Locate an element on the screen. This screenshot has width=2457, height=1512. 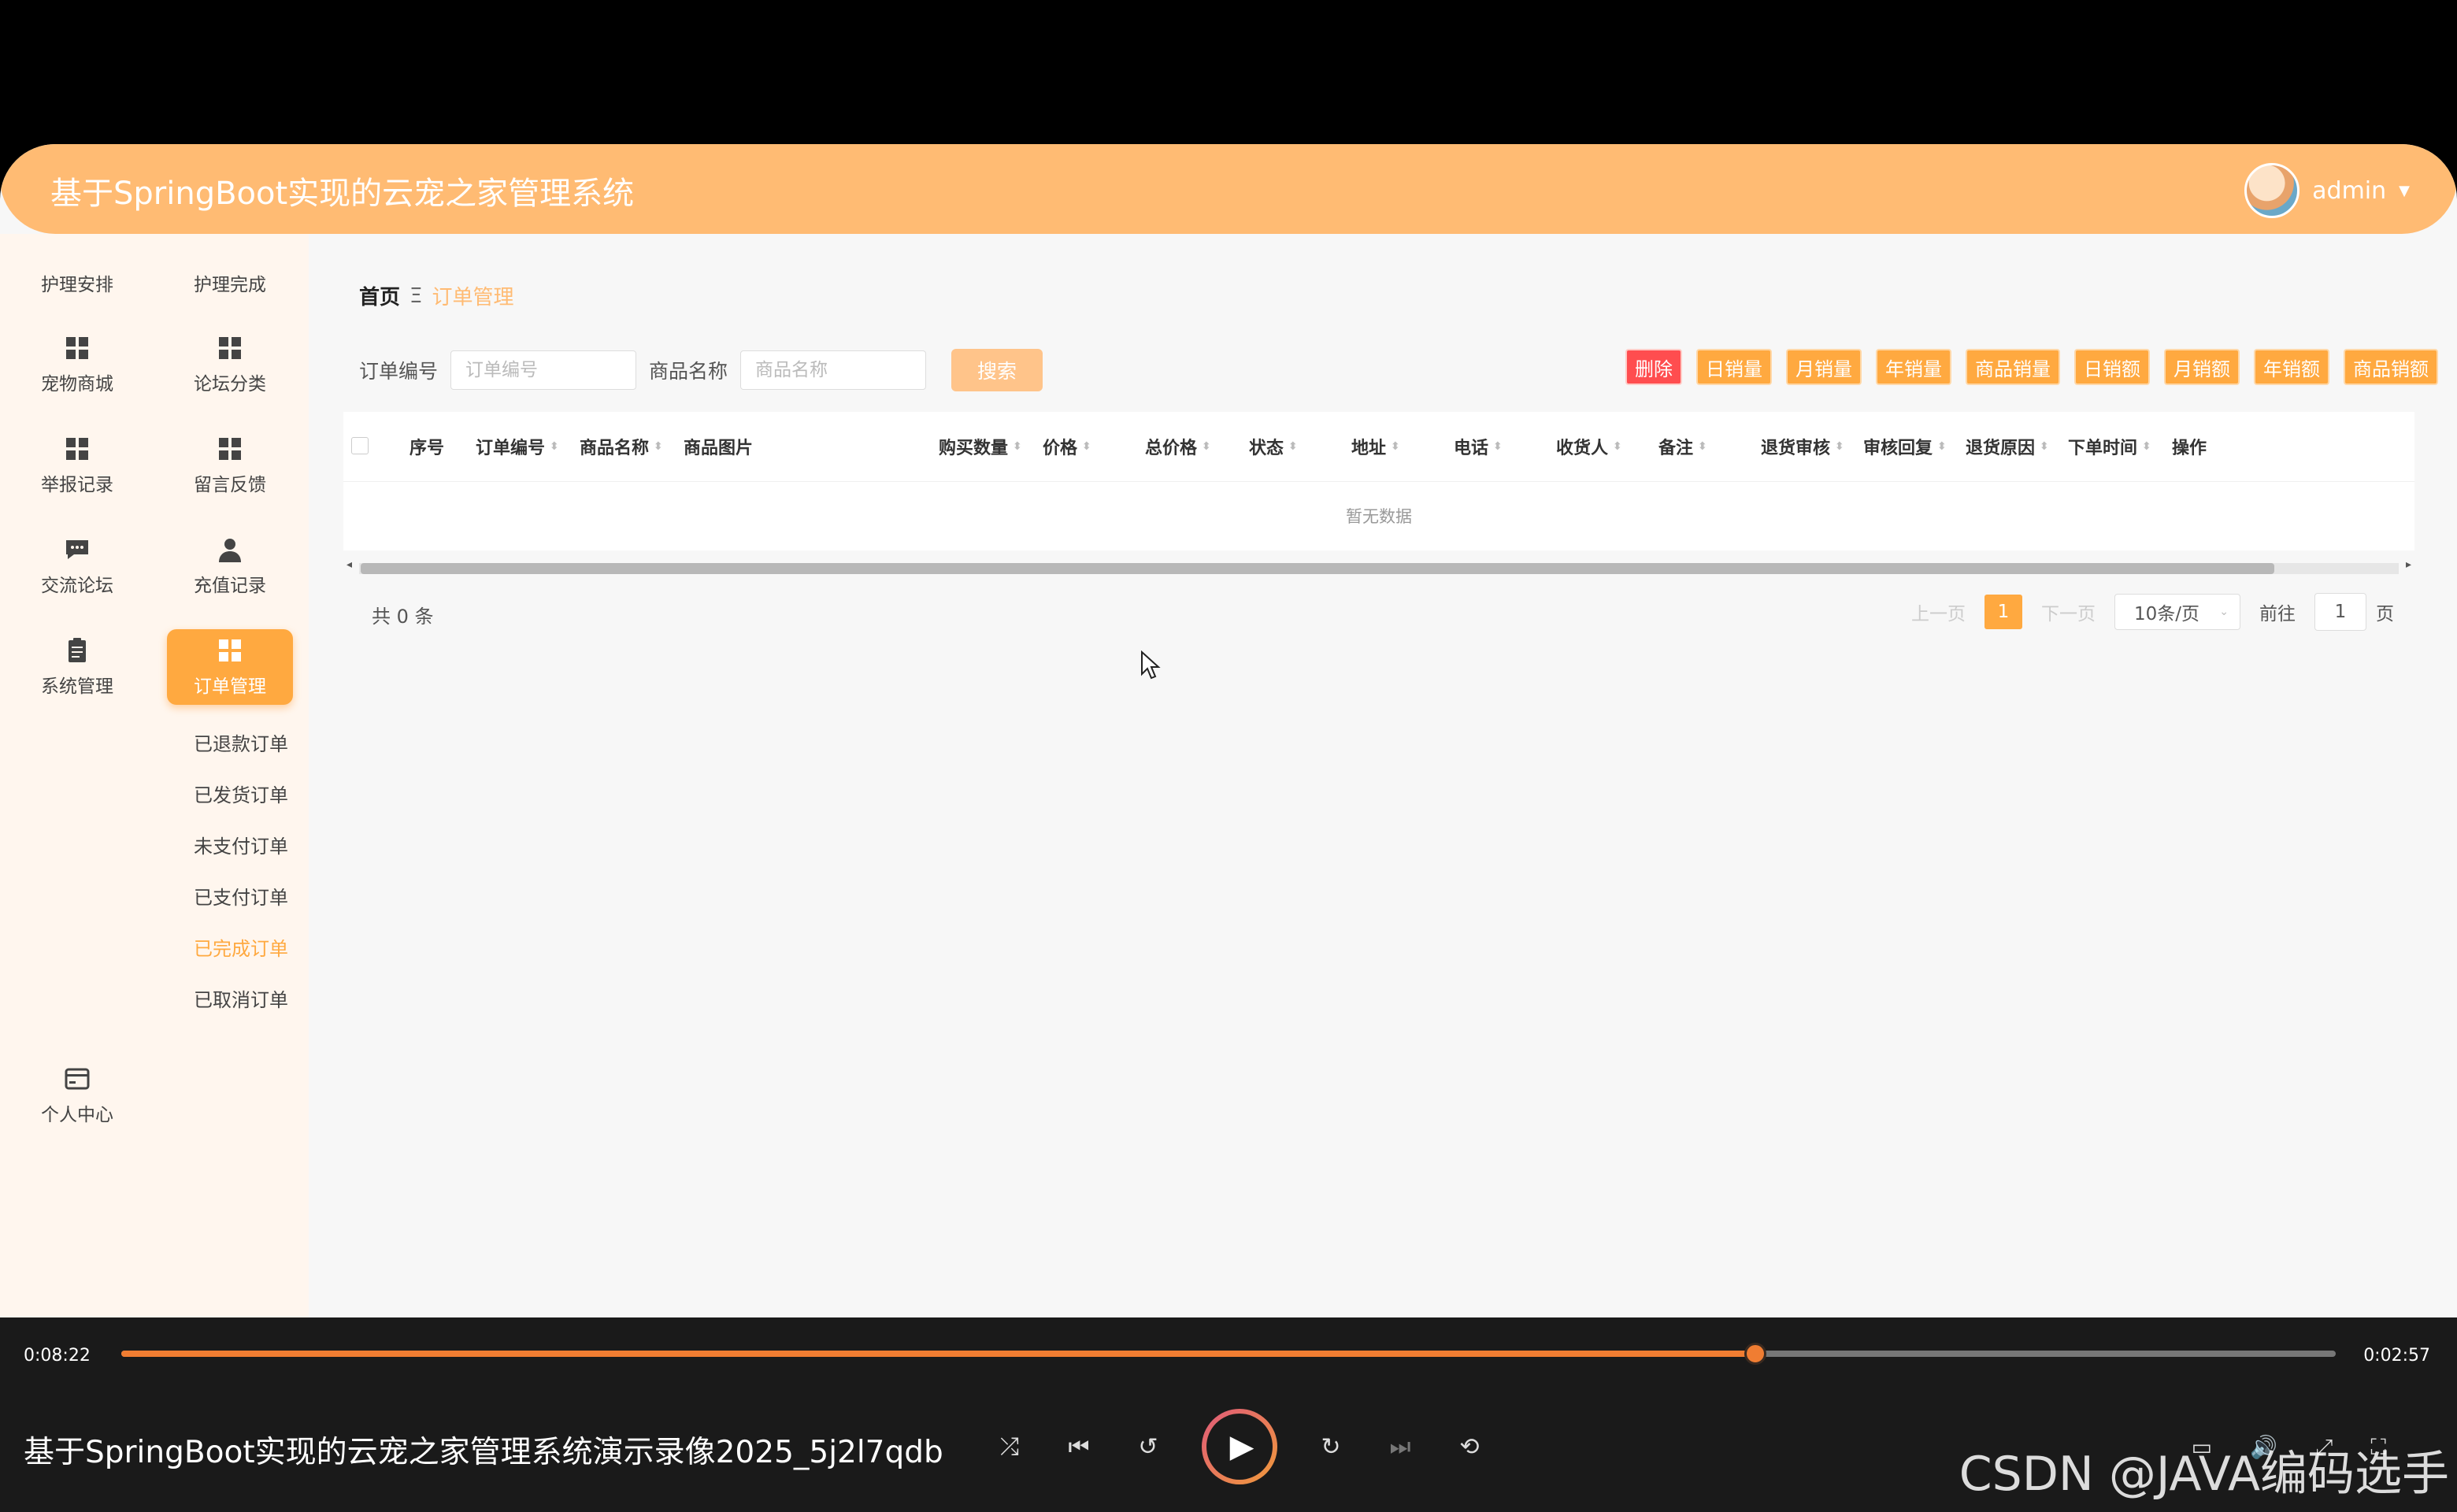
monthly-sales-qty-button: 月销量 is located at coordinates (1824, 367).